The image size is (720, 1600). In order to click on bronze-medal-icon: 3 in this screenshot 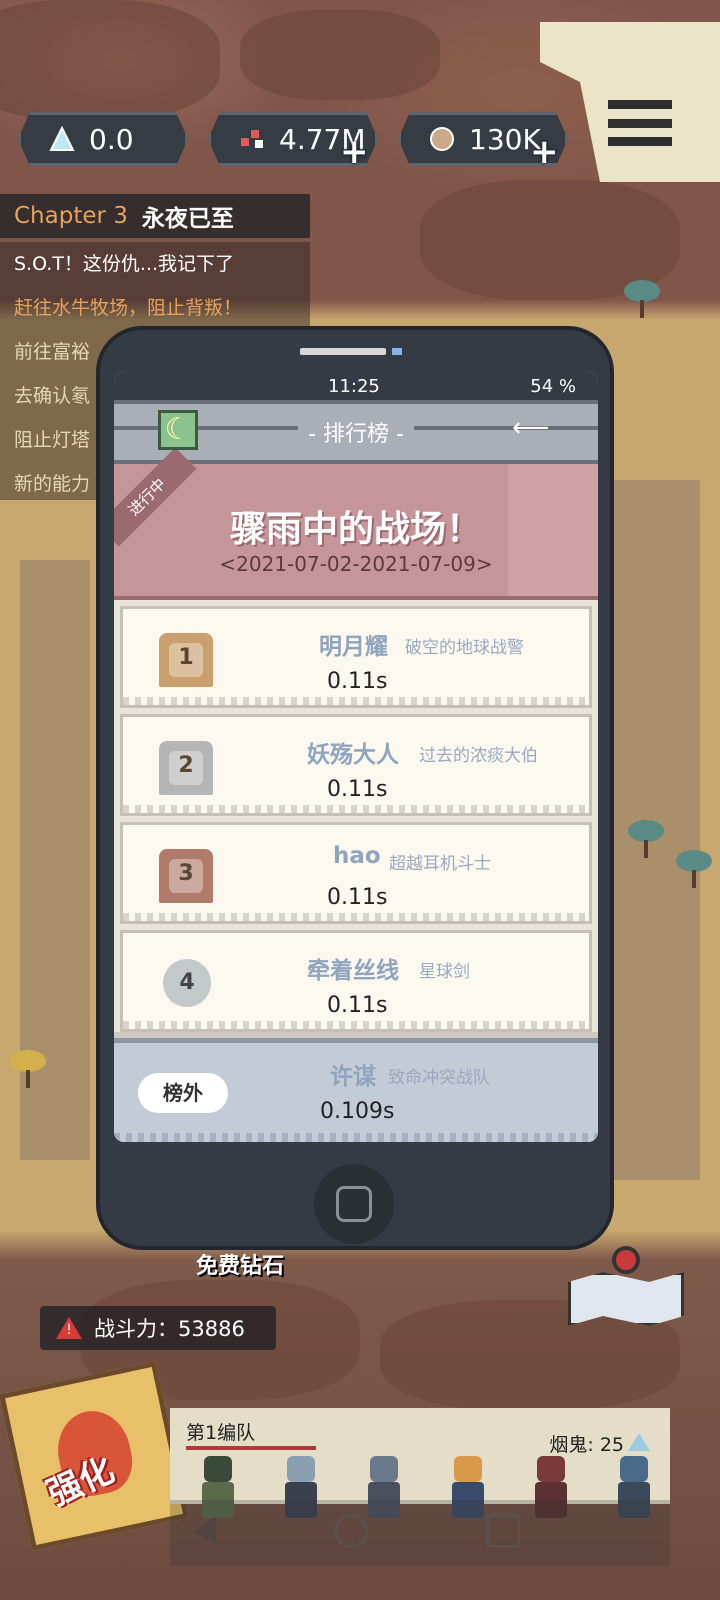, I will do `click(186, 876)`.